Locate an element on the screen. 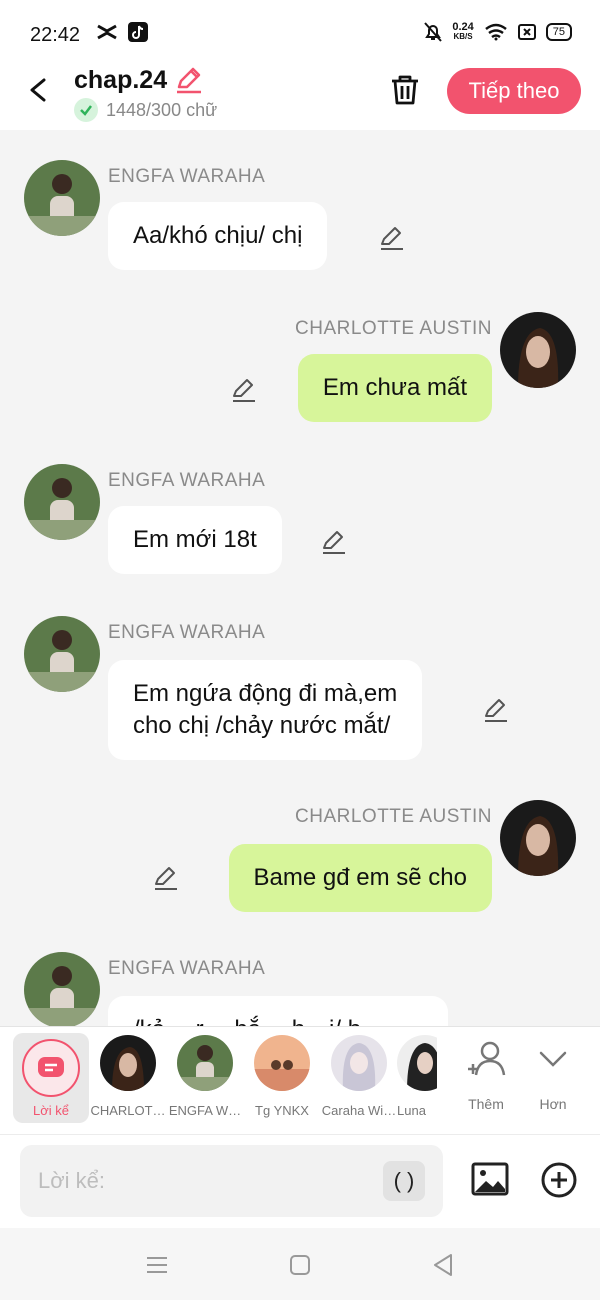 Image resolution: width=600 pixels, height=1300 pixels. message-line: cho chị /chảy nước mắt/ is located at coordinates (262, 725).